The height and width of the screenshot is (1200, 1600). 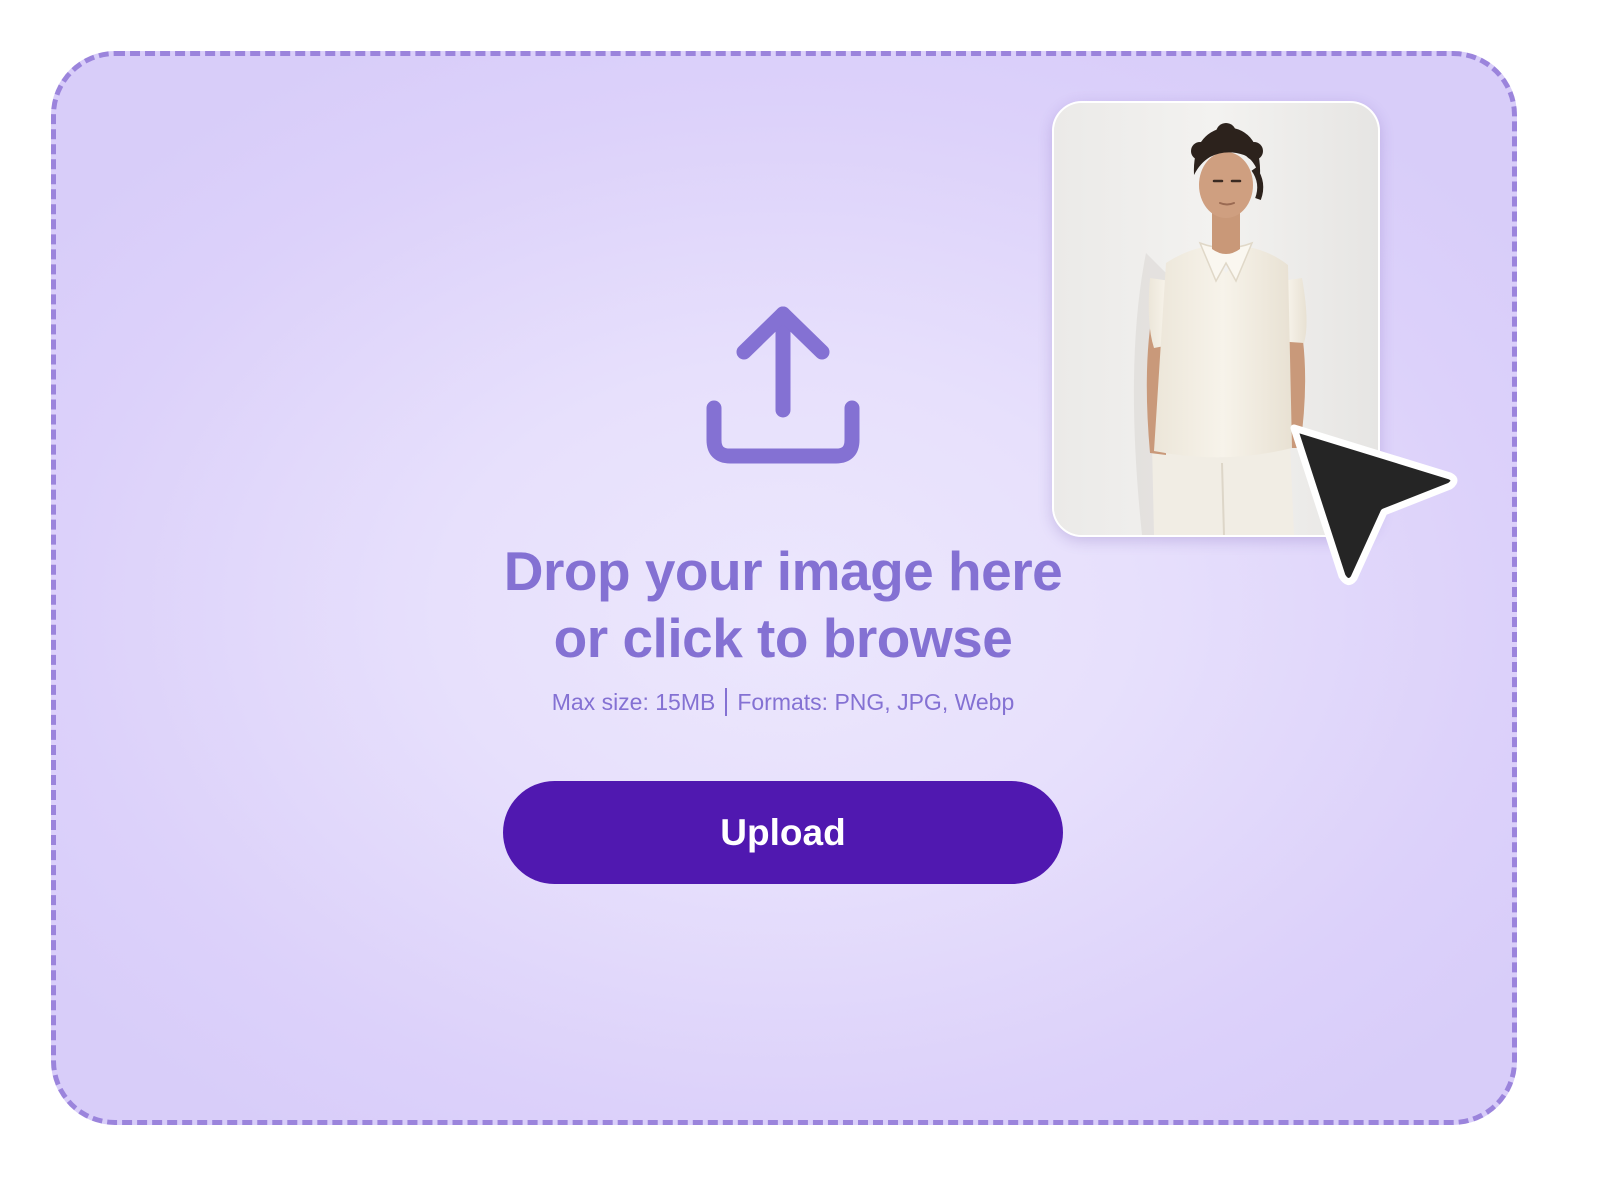 What do you see at coordinates (783, 385) in the screenshot?
I see `upload-icon` at bounding box center [783, 385].